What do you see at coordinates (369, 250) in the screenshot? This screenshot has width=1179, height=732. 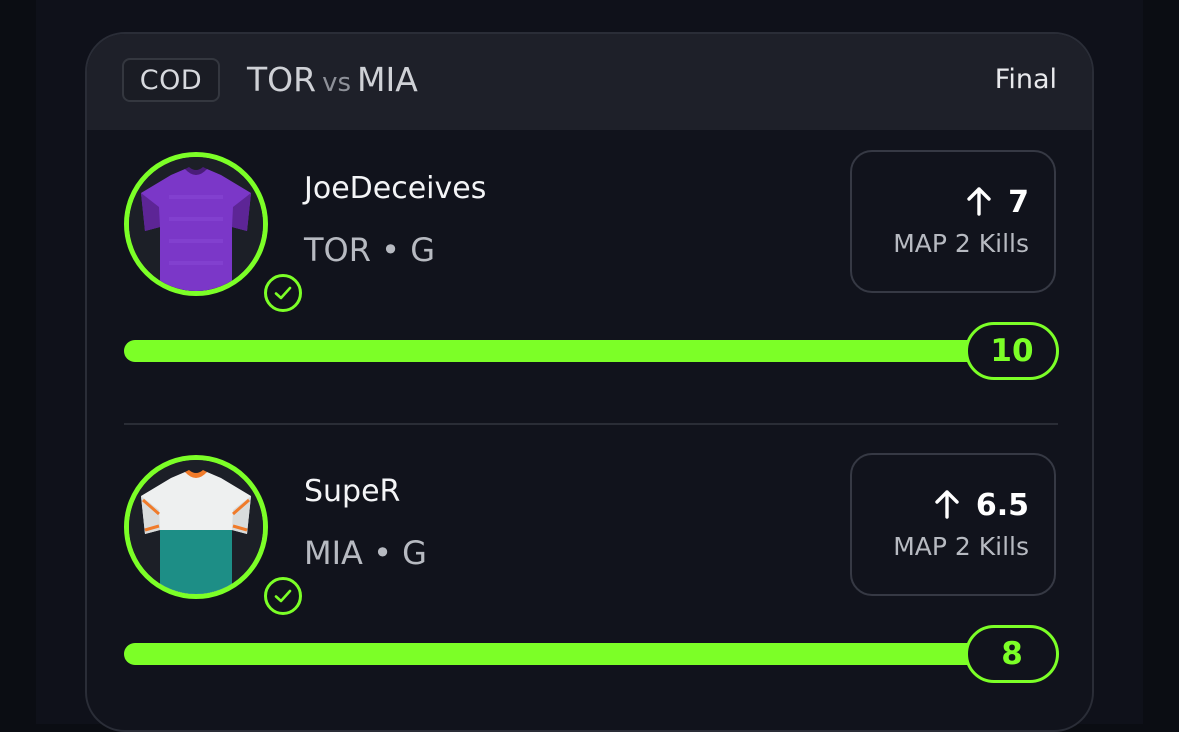 I see `player-team-position: TOR • G` at bounding box center [369, 250].